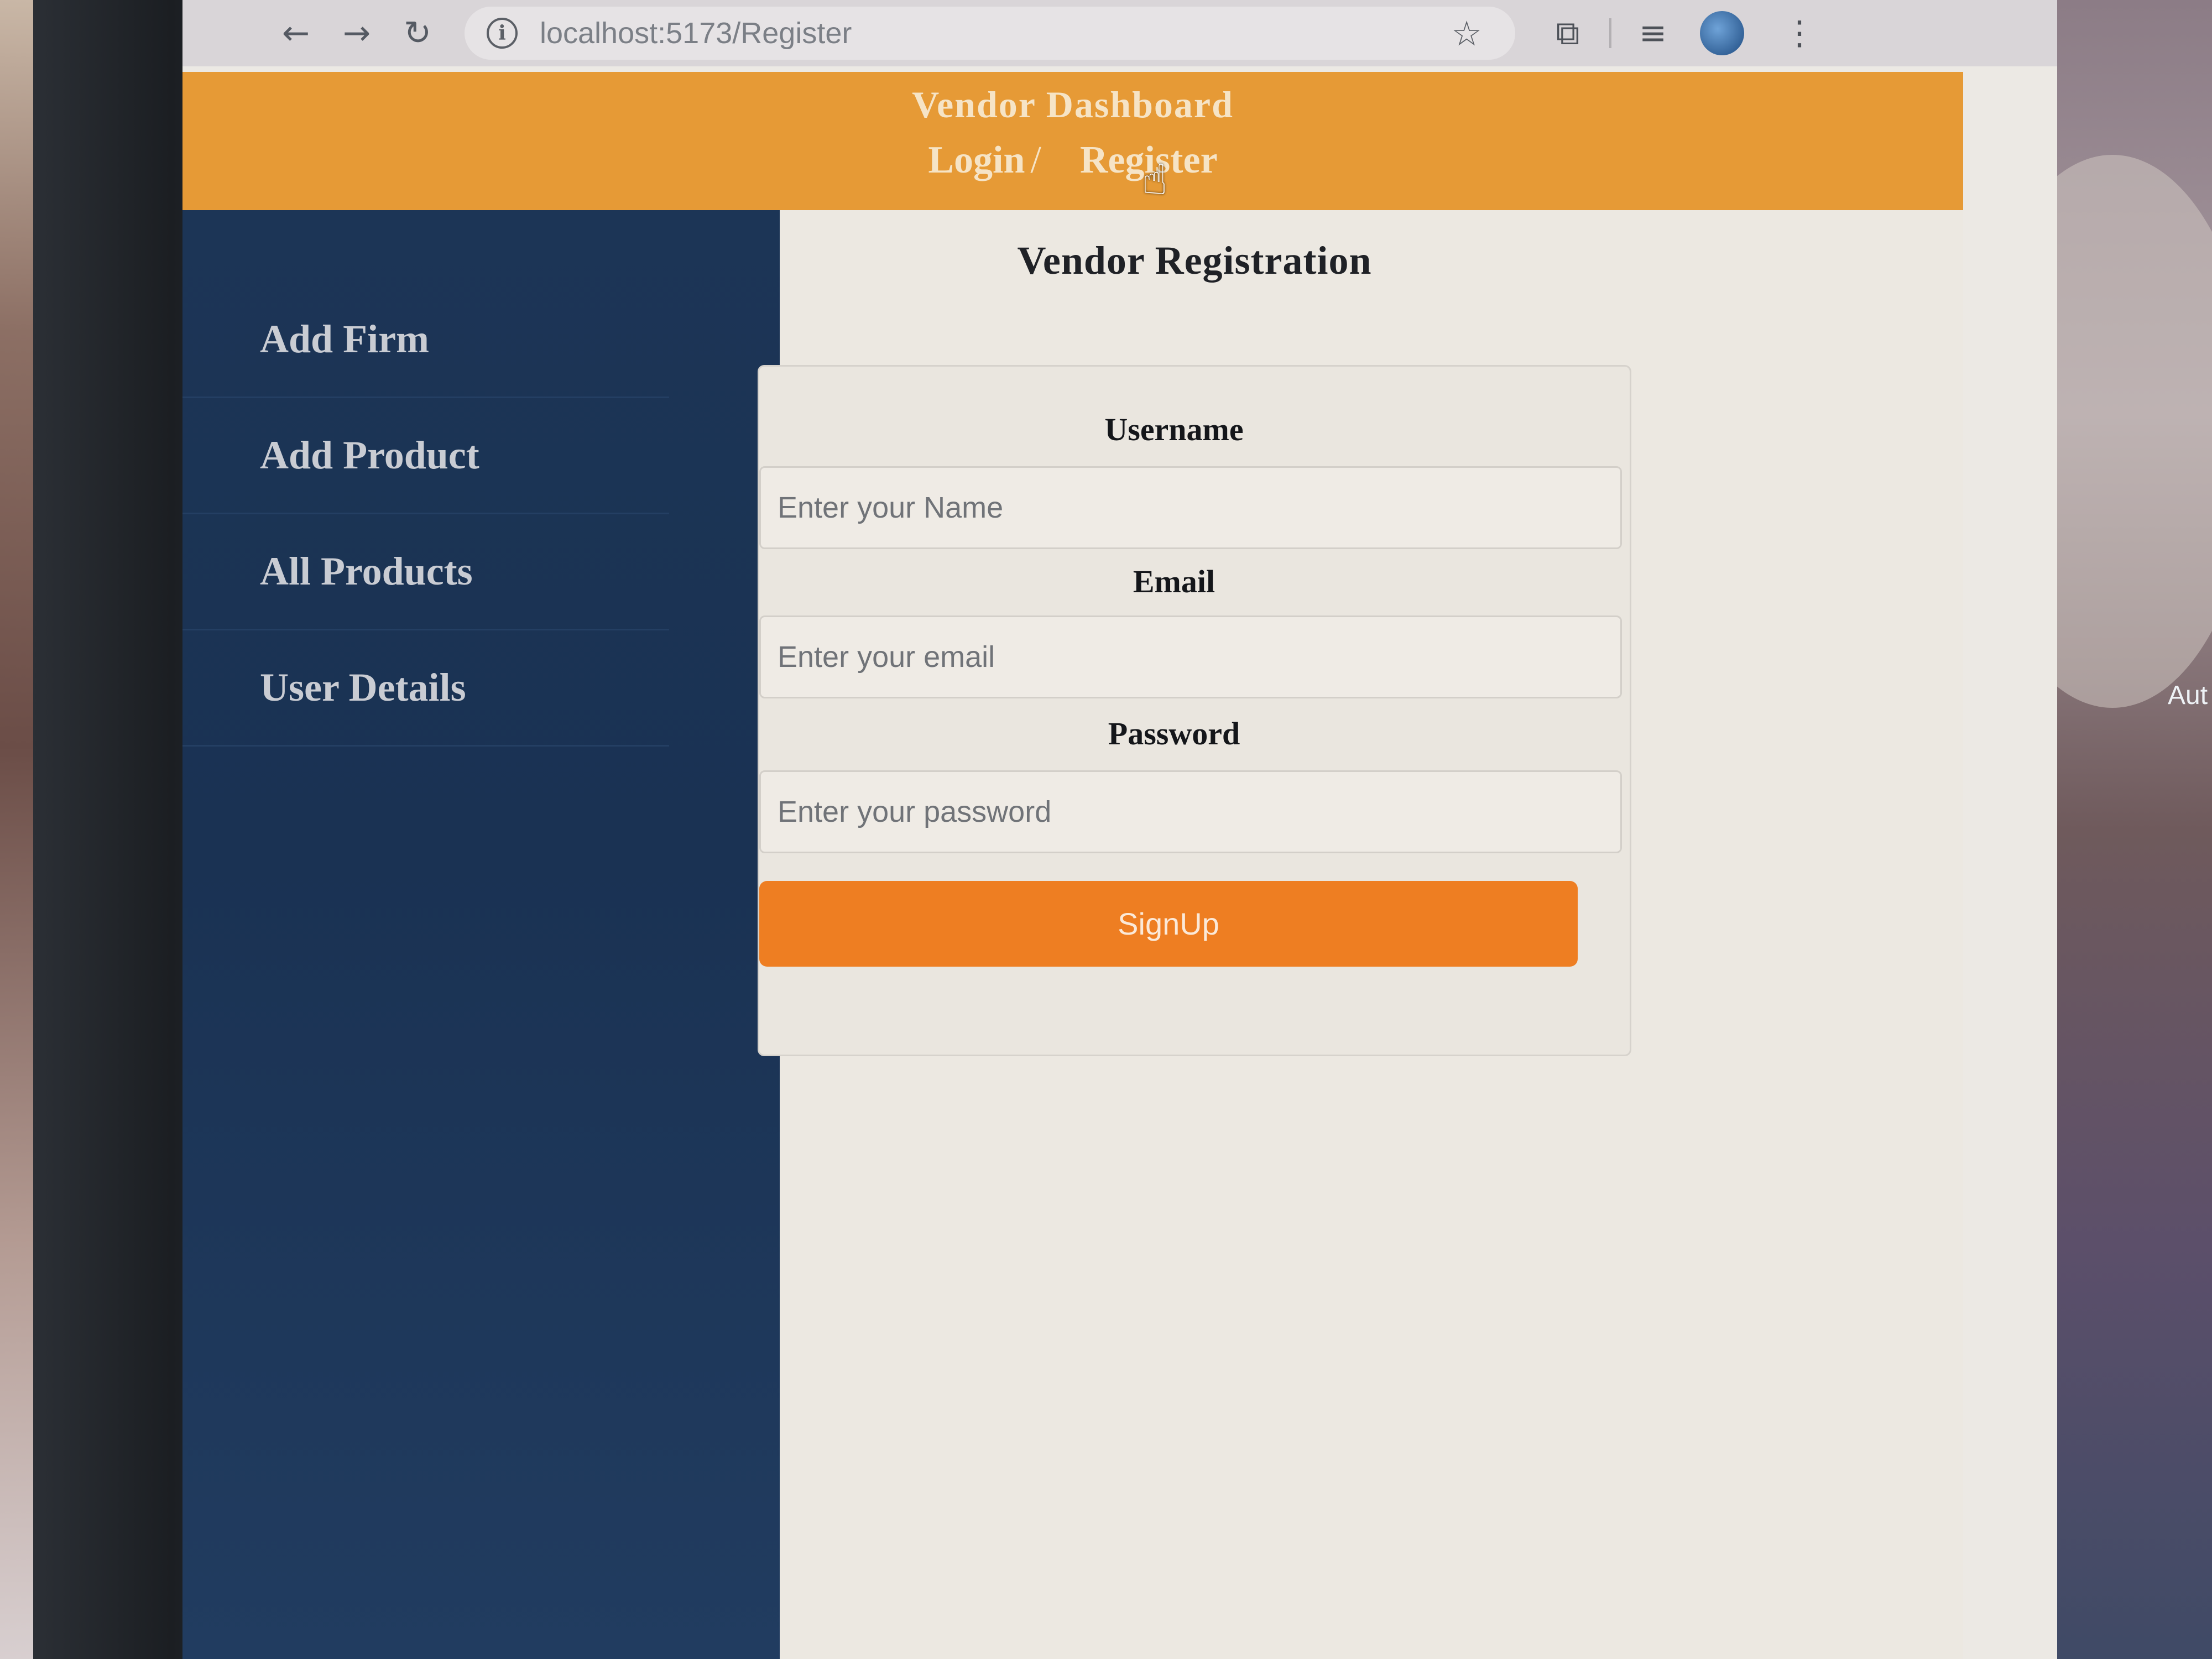 This screenshot has width=2212, height=1659. Describe the element at coordinates (1073, 160) in the screenshot. I see `header-nav: Login / Register` at that location.